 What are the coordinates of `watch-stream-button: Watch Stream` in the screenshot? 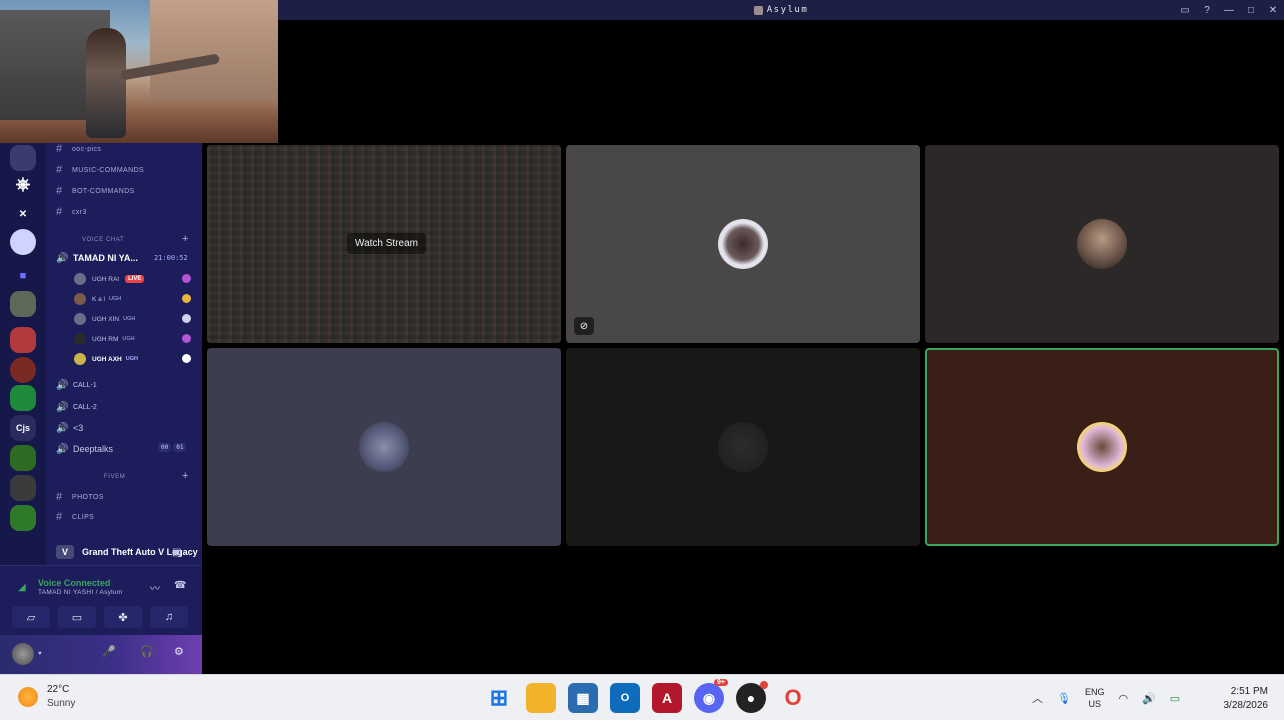 It's located at (386, 243).